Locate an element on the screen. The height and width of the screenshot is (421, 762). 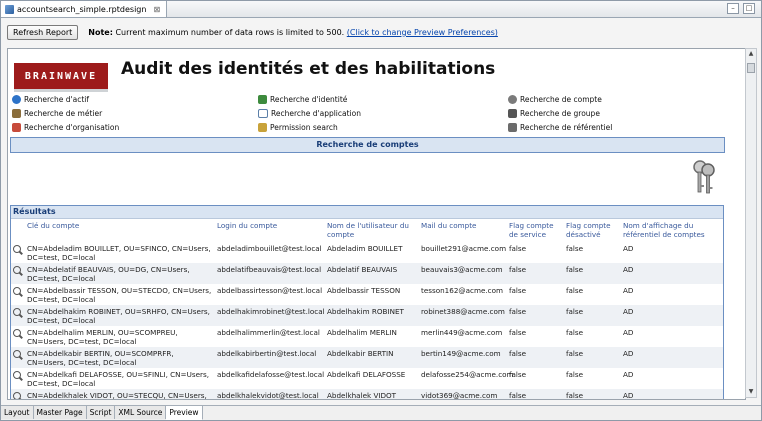
editor-tab: accountsearch_simple.rptdesign ⊠ is located at coordinates (84, 9).